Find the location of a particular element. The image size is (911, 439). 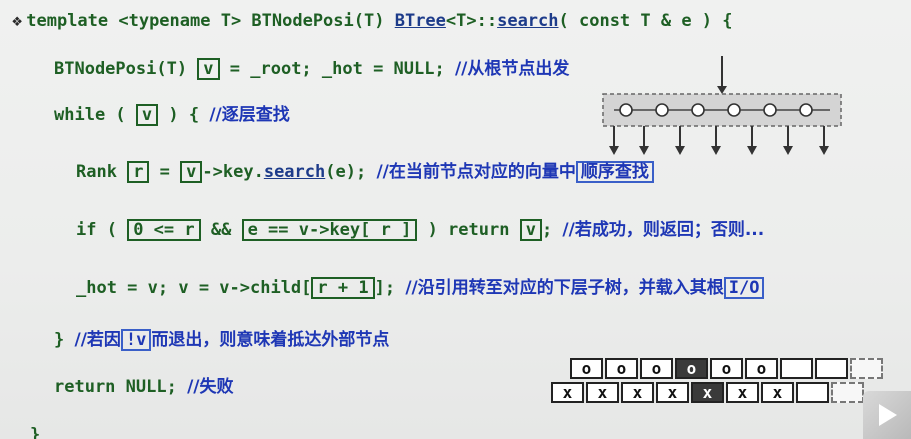

code-comment: //沿引用转至对应的下层子树，并载入其根 is located at coordinates (564, 288).